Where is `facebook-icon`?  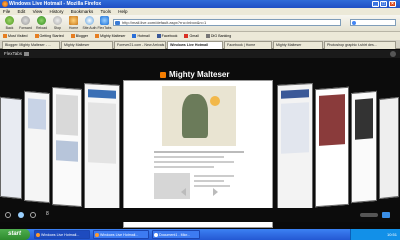 facebook-icon is located at coordinates (158, 36).